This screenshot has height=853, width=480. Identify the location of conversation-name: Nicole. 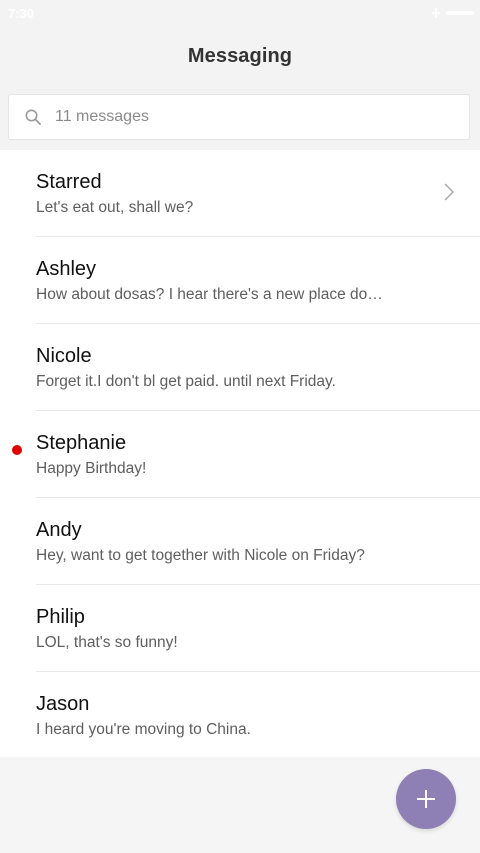
(64, 356).